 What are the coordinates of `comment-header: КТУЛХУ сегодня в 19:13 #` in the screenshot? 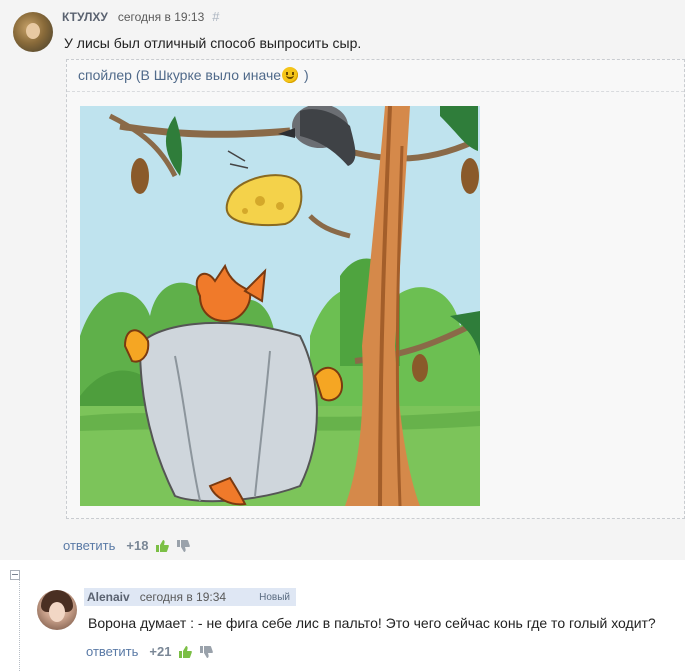 It's located at (141, 16).